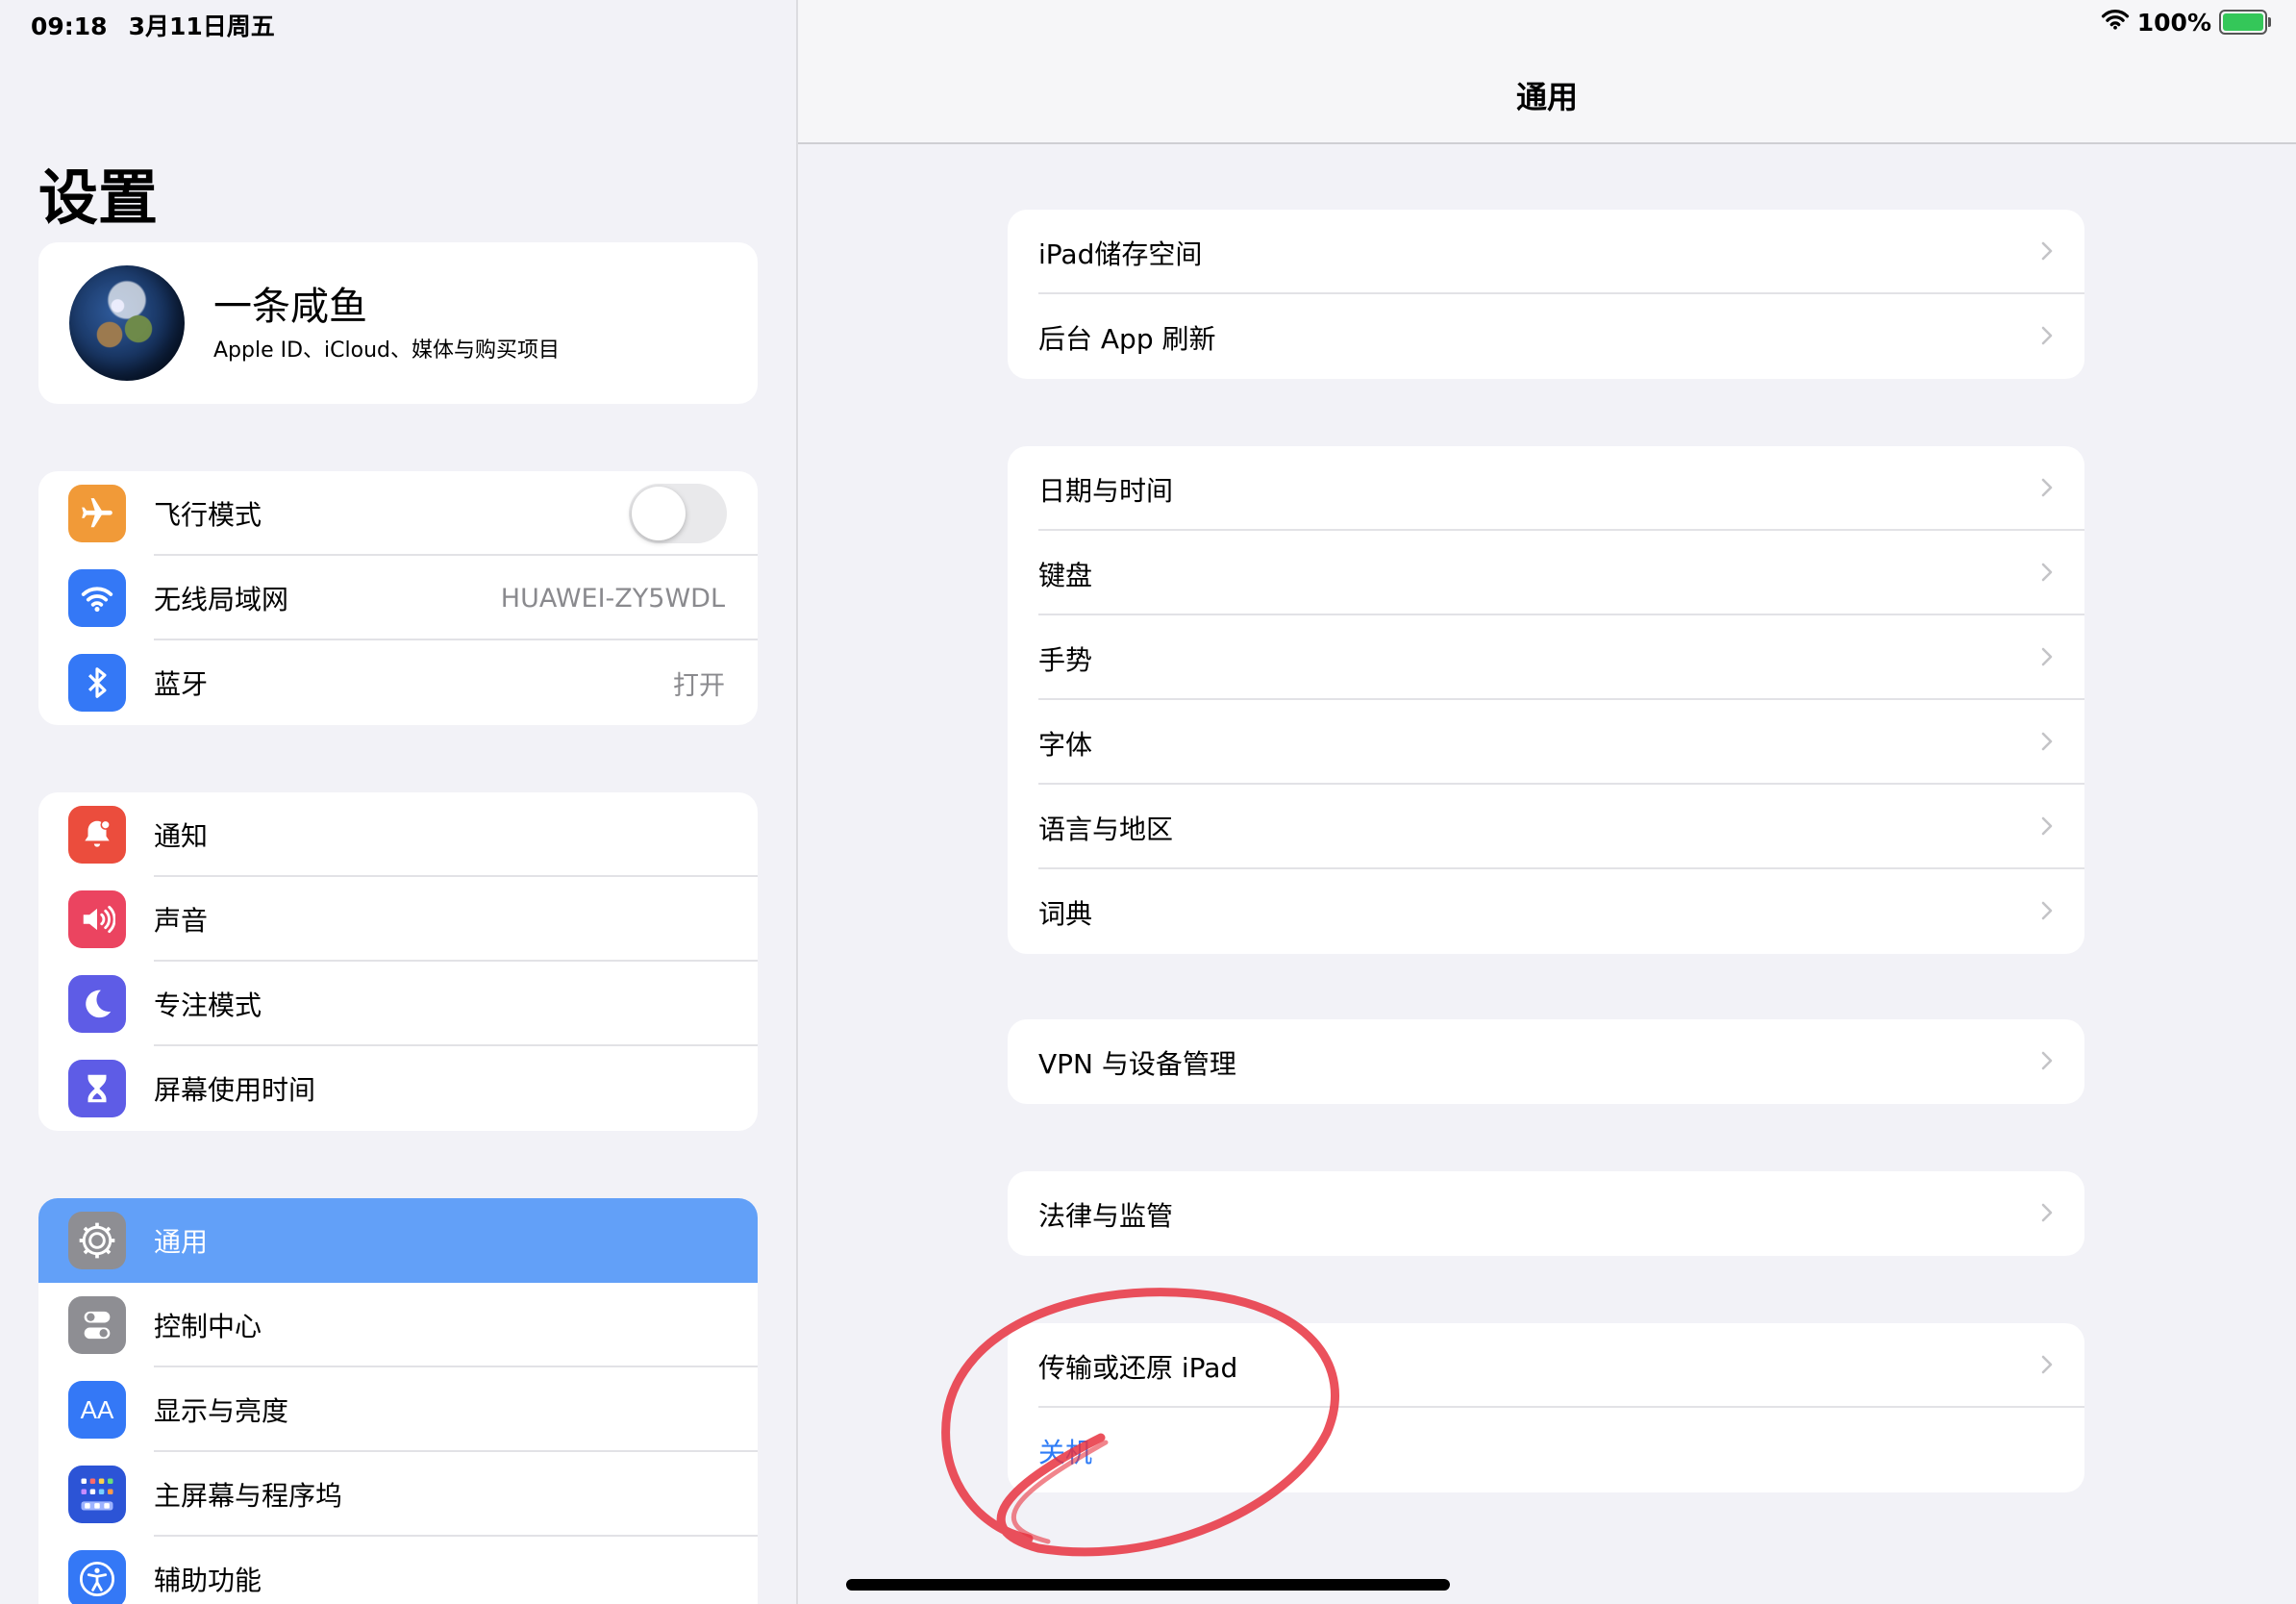 The width and height of the screenshot is (2296, 1604). I want to click on hourglass-icon, so click(97, 1088).